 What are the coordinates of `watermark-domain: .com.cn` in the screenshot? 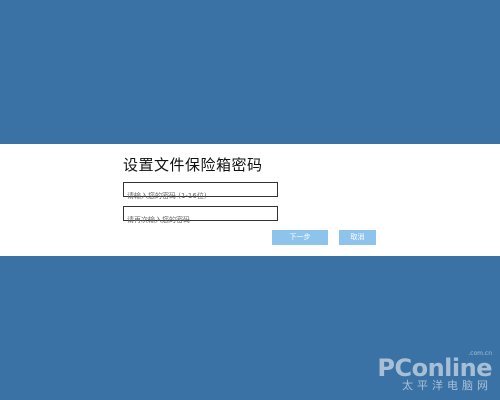 It's located at (480, 353).